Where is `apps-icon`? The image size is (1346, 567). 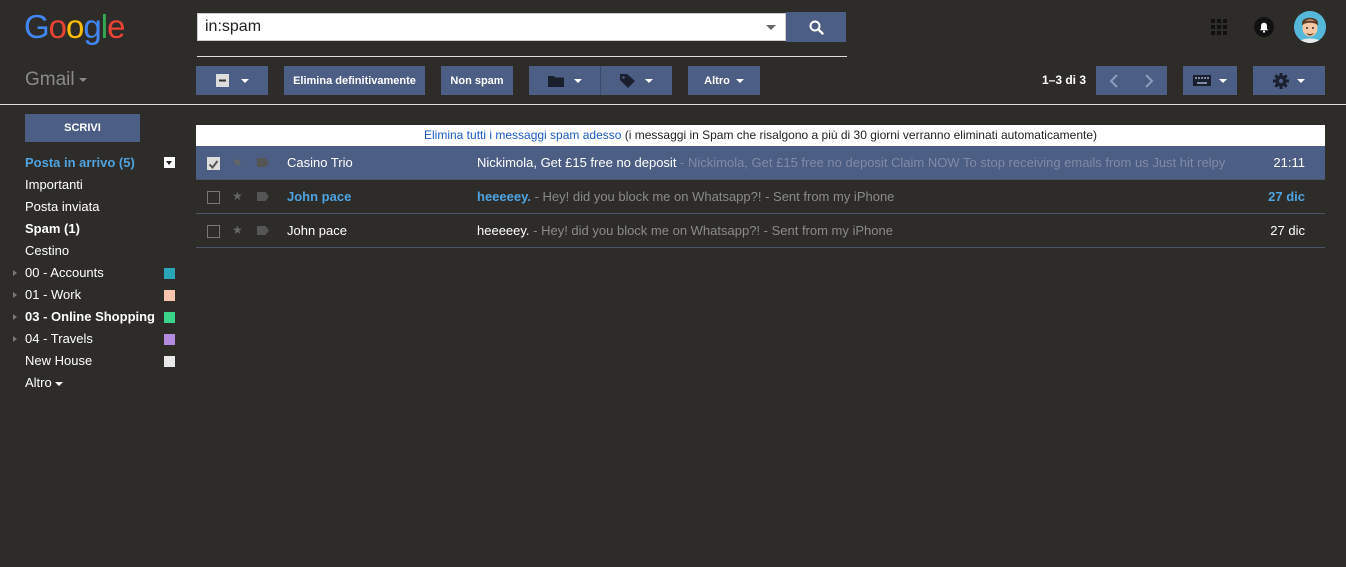
apps-icon is located at coordinates (1219, 27).